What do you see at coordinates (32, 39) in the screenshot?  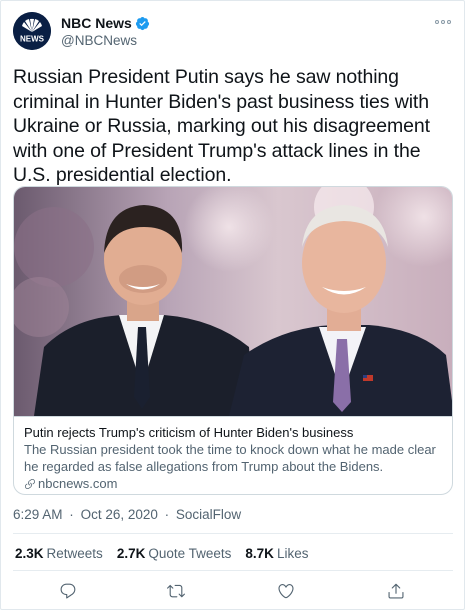 I see `avatar-text: NEWS` at bounding box center [32, 39].